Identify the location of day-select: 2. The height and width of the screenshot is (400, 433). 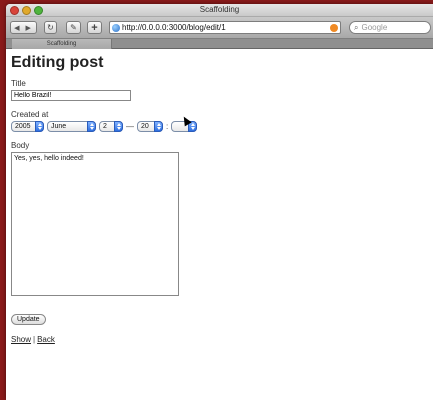
(111, 126).